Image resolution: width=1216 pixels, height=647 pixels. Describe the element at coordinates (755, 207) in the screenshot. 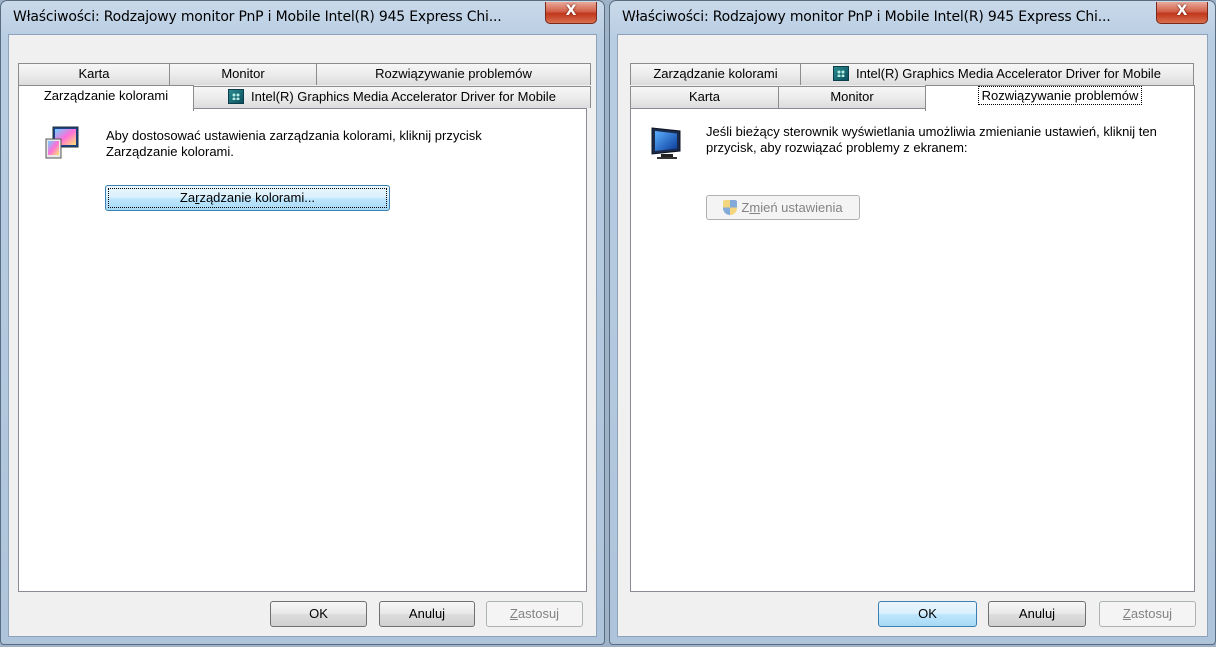

I see `accelerator-key: m` at that location.